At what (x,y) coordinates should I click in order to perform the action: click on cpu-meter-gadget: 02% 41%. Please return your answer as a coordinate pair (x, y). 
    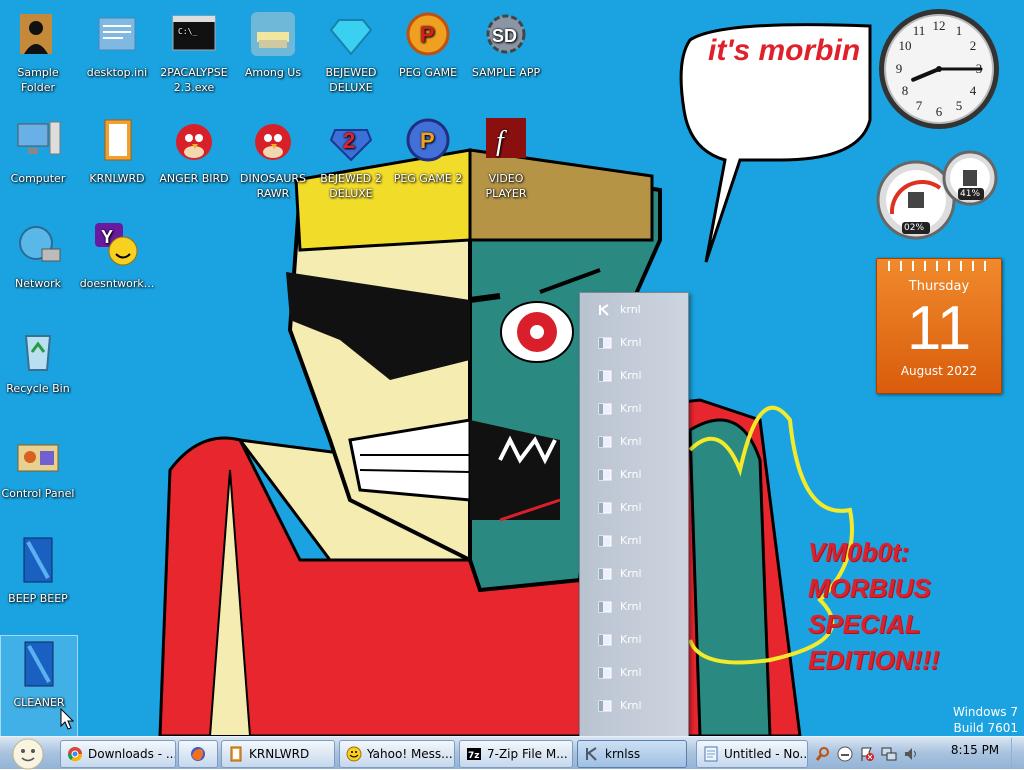
    Looking at the image, I should click on (937, 194).